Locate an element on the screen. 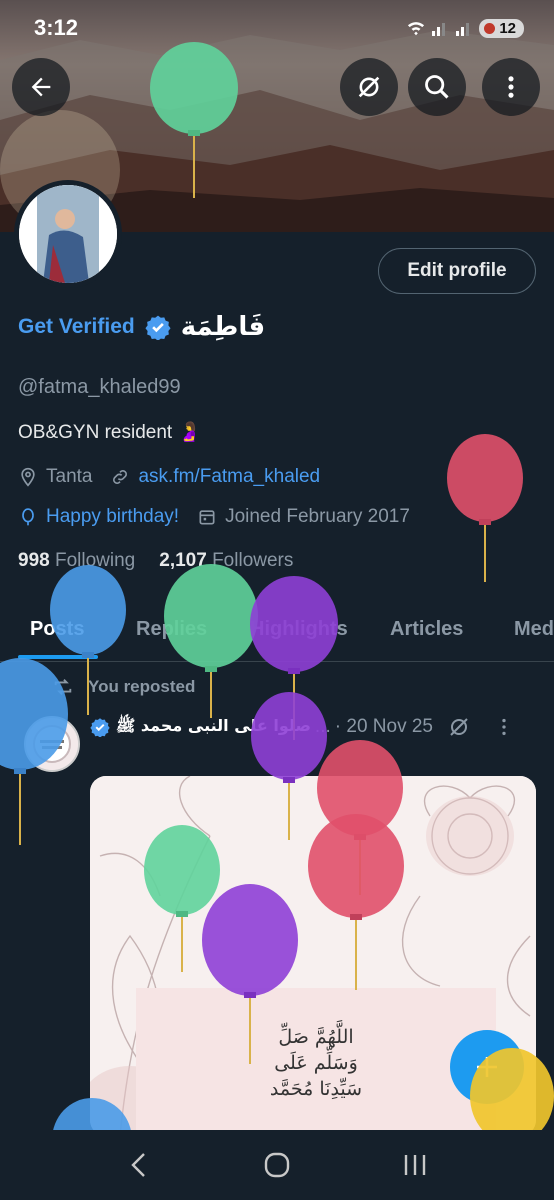 This screenshot has width=554, height=1200. more-vertical-icon is located at coordinates (511, 87).